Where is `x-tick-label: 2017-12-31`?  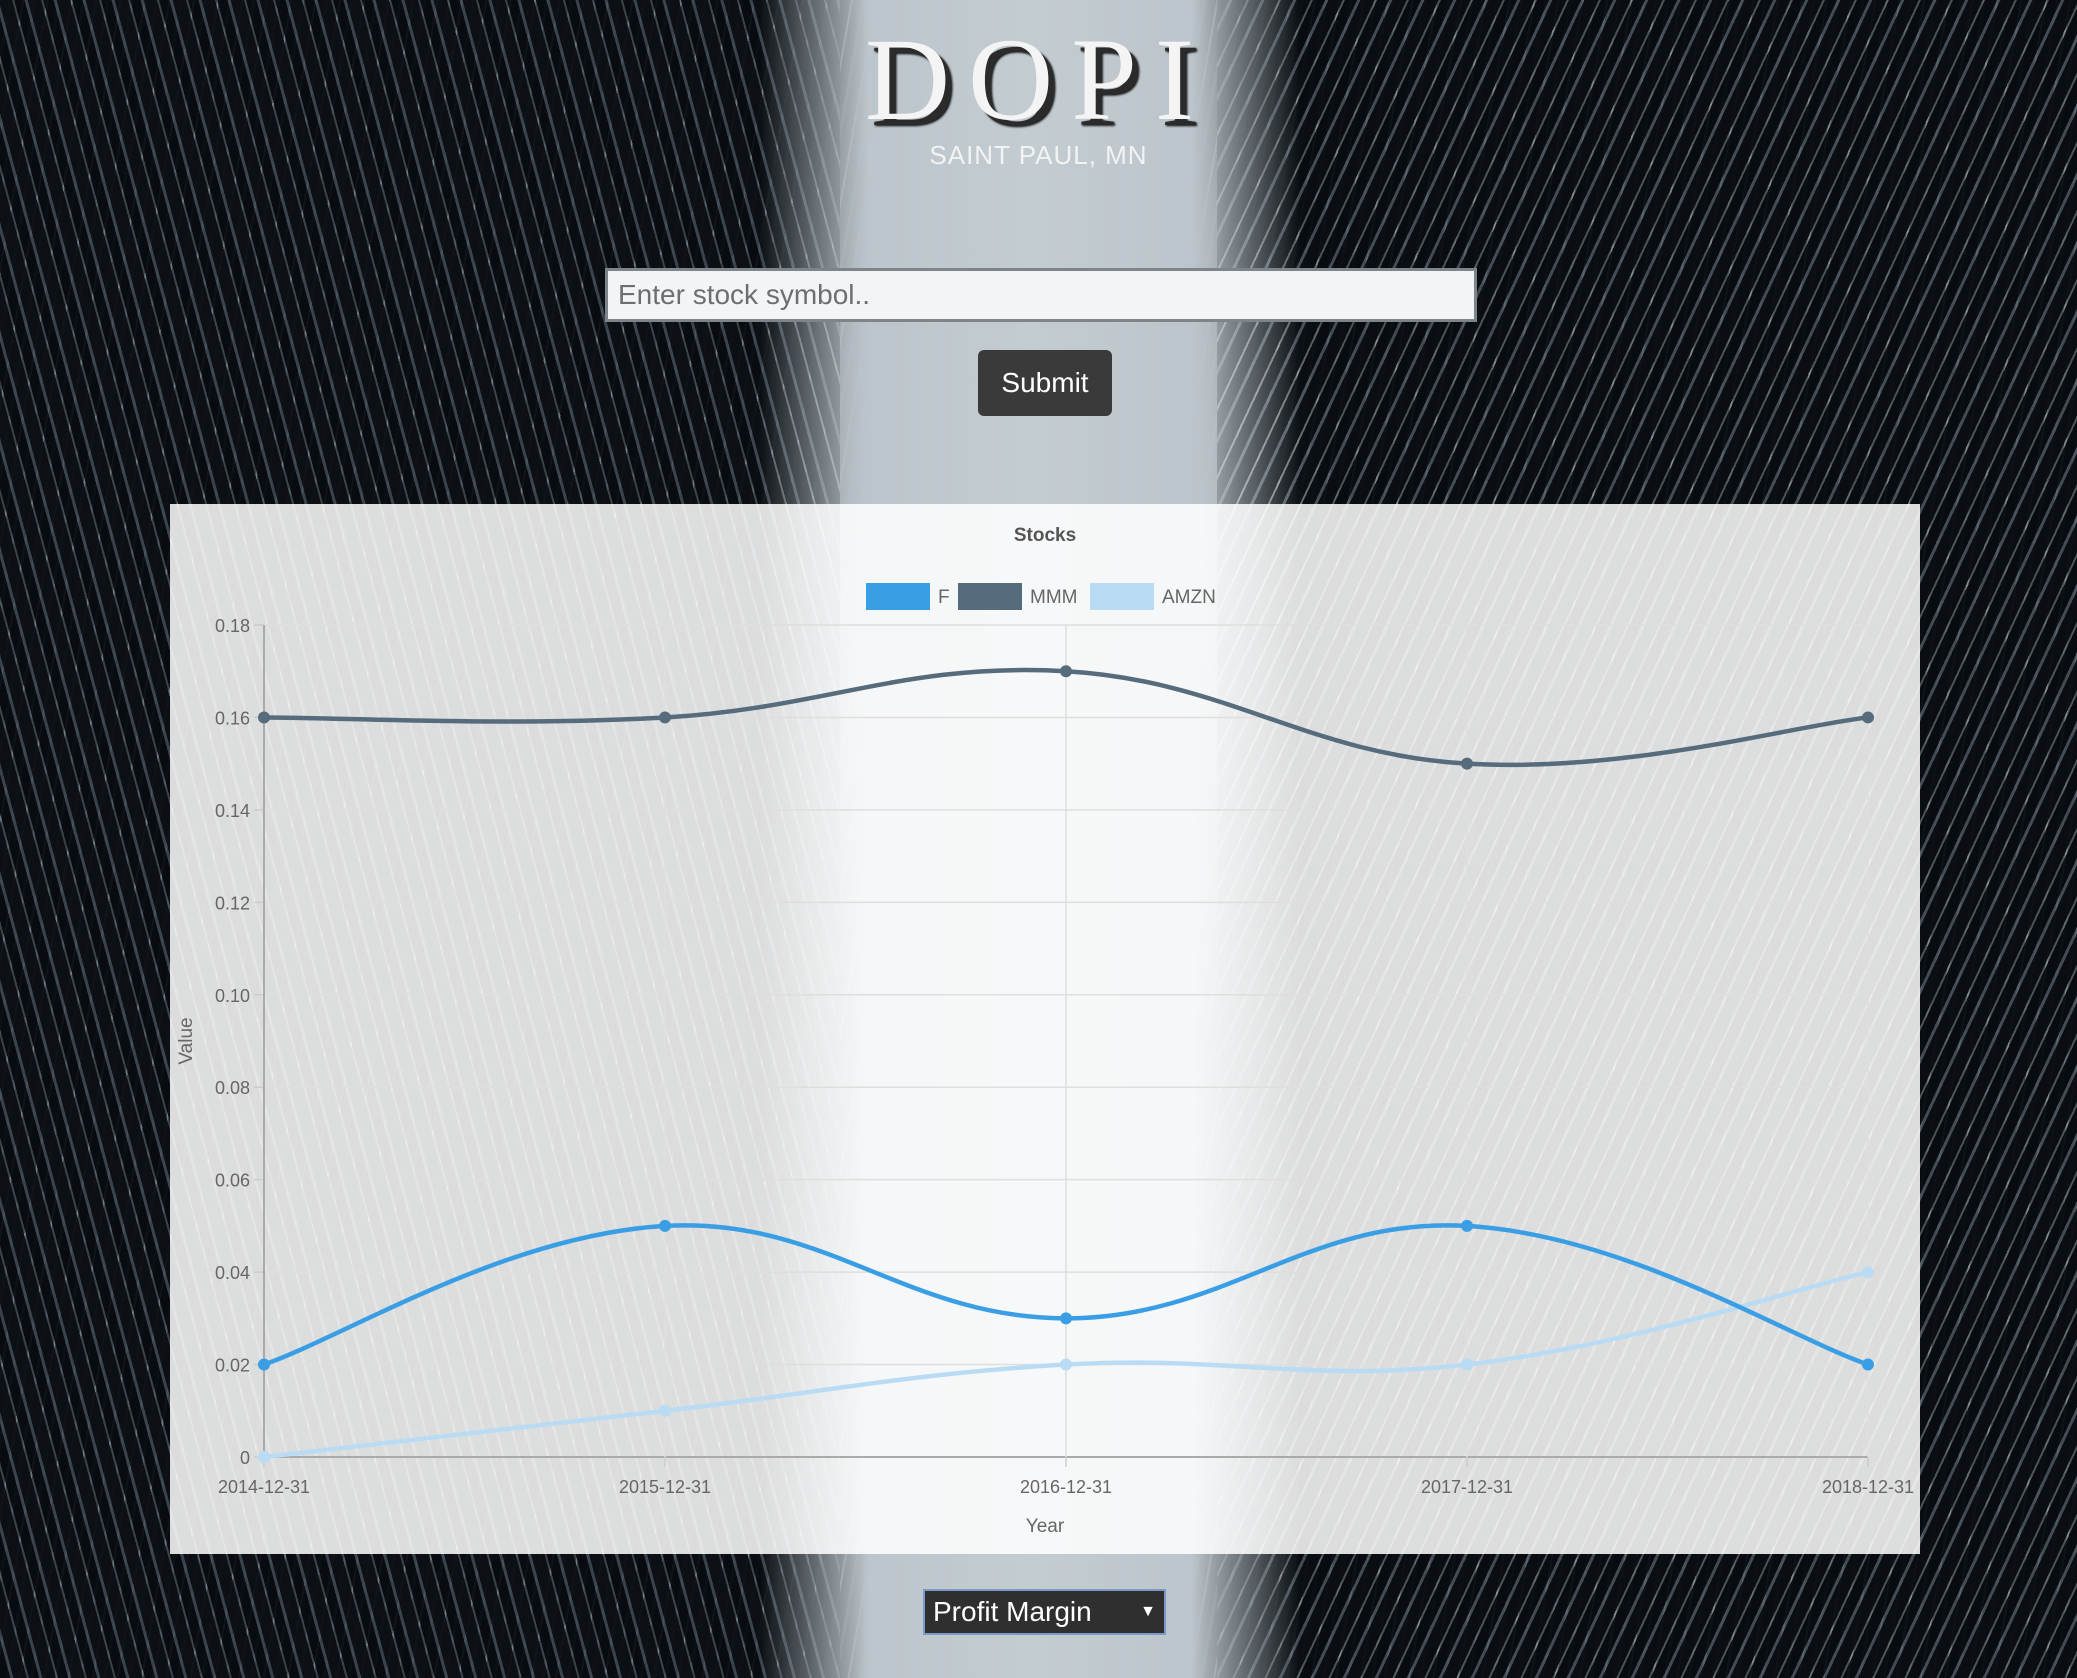
x-tick-label: 2017-12-31 is located at coordinates (1467, 1487).